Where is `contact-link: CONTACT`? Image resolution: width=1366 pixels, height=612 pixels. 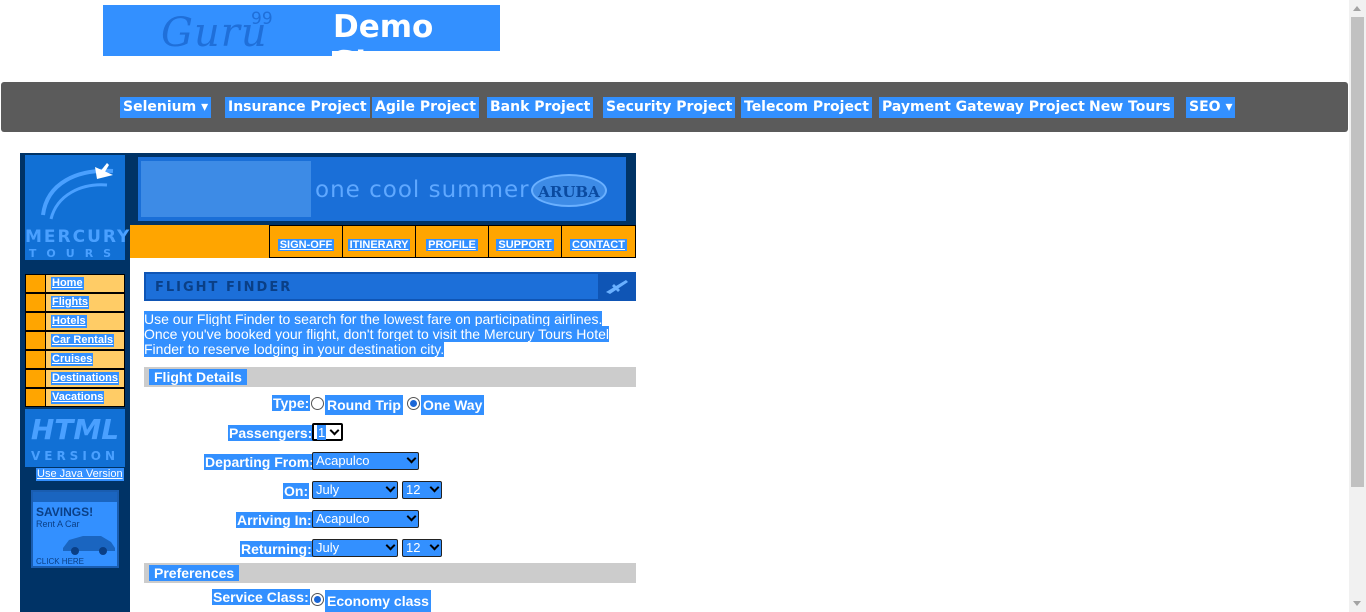
contact-link: CONTACT is located at coordinates (598, 245).